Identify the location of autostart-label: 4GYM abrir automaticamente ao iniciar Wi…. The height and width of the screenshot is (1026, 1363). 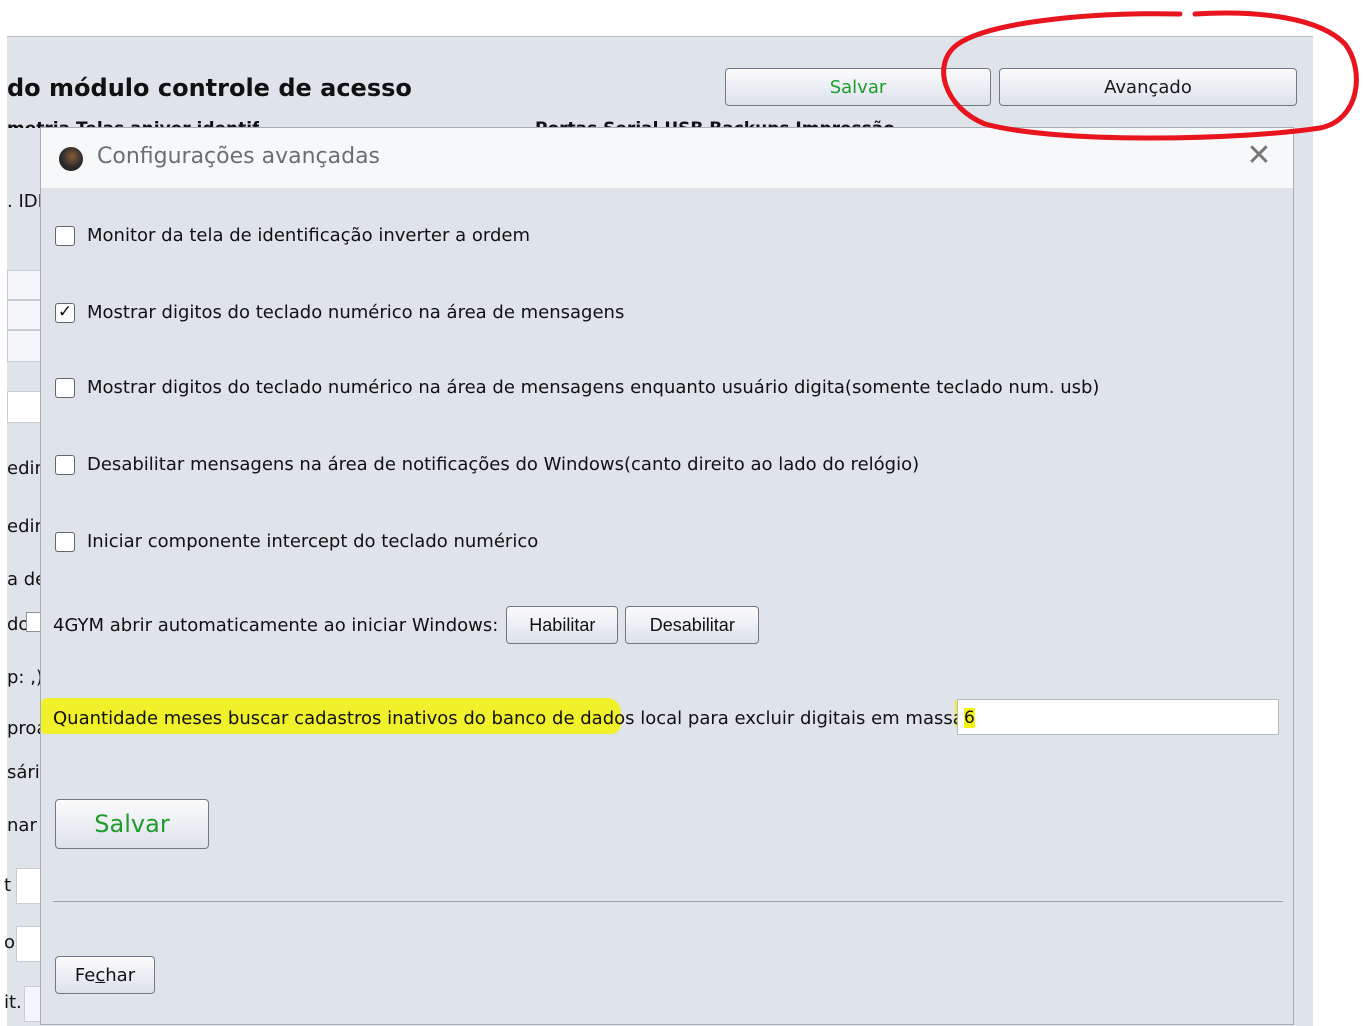
(276, 625).